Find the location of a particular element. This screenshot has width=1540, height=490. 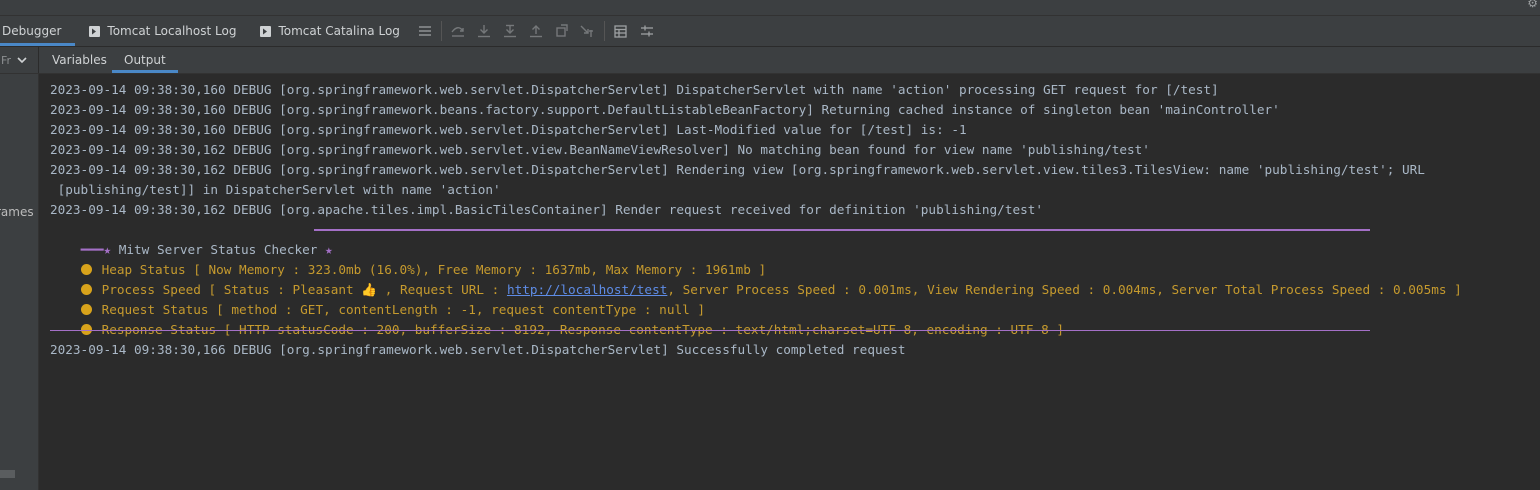

debug-toolbar is located at coordinates (536, 31).